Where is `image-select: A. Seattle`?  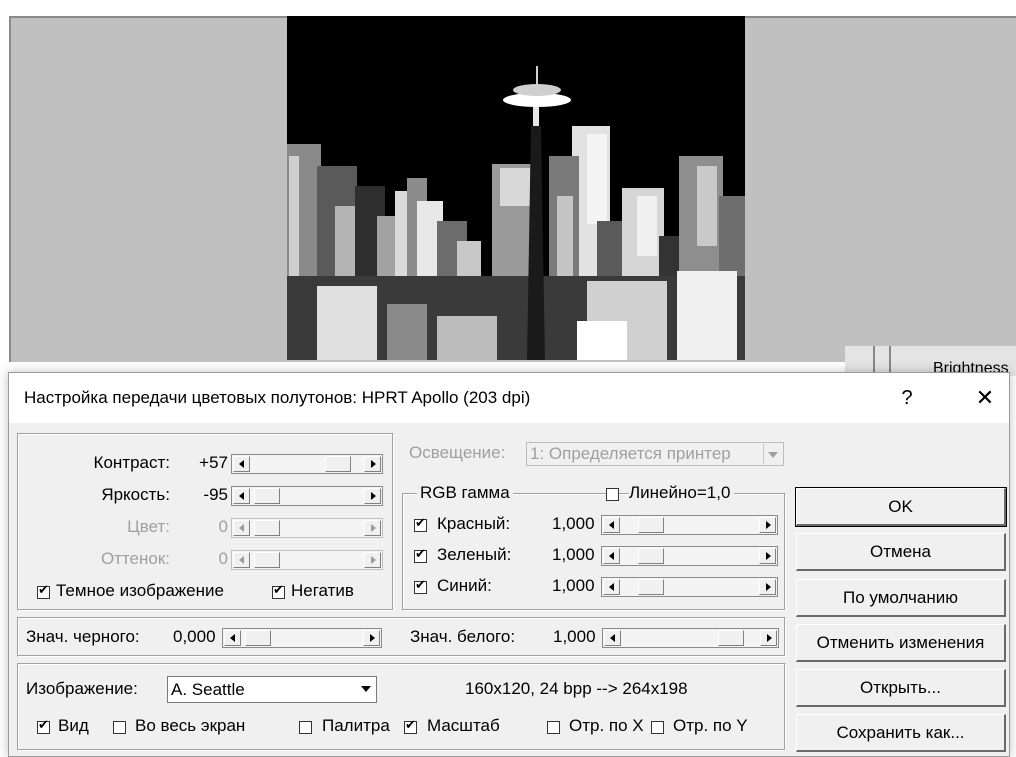 image-select: A. Seattle is located at coordinates (272, 689).